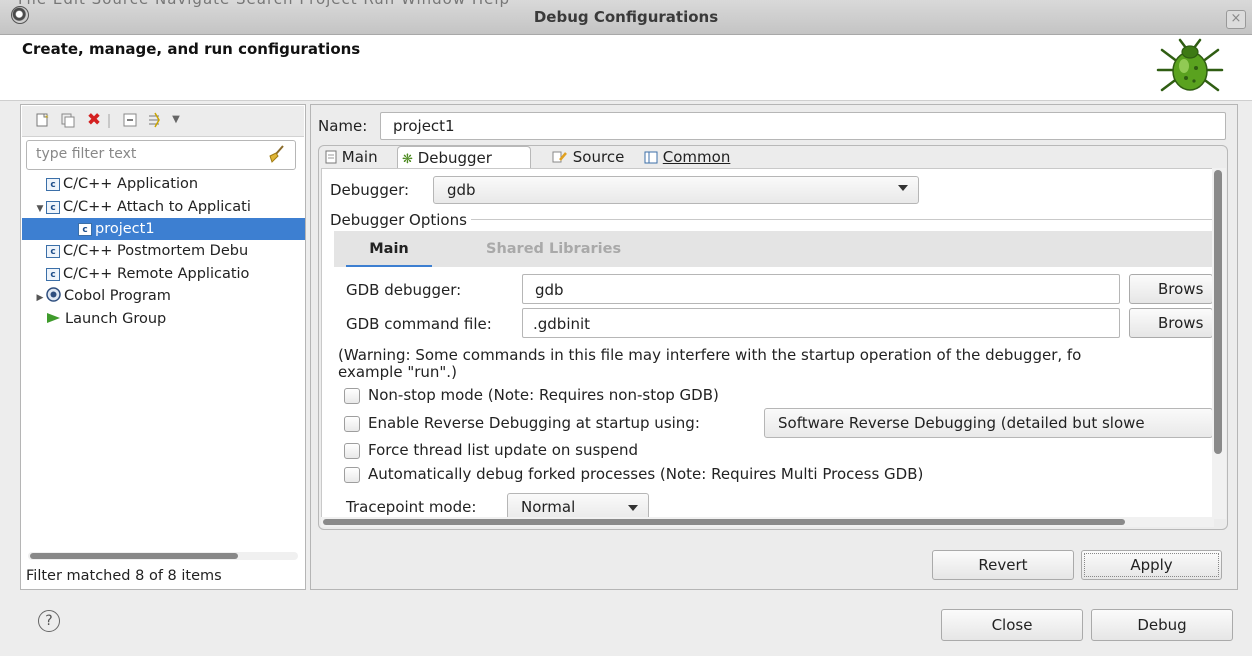  I want to click on tree-item-label: C/C++ Application, so click(131, 184).